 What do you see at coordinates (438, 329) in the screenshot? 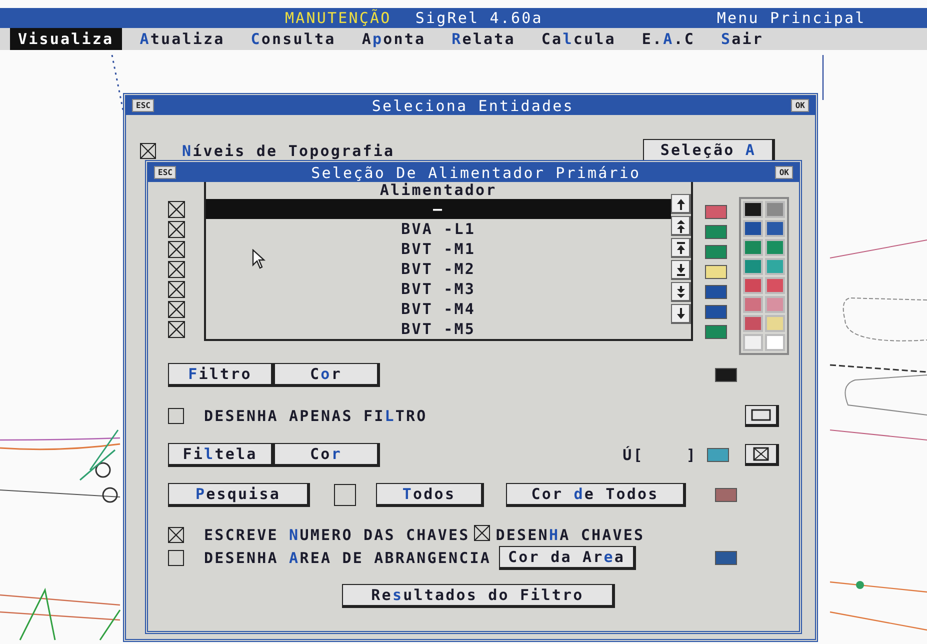
I see `list-item: BVT -M5` at bounding box center [438, 329].